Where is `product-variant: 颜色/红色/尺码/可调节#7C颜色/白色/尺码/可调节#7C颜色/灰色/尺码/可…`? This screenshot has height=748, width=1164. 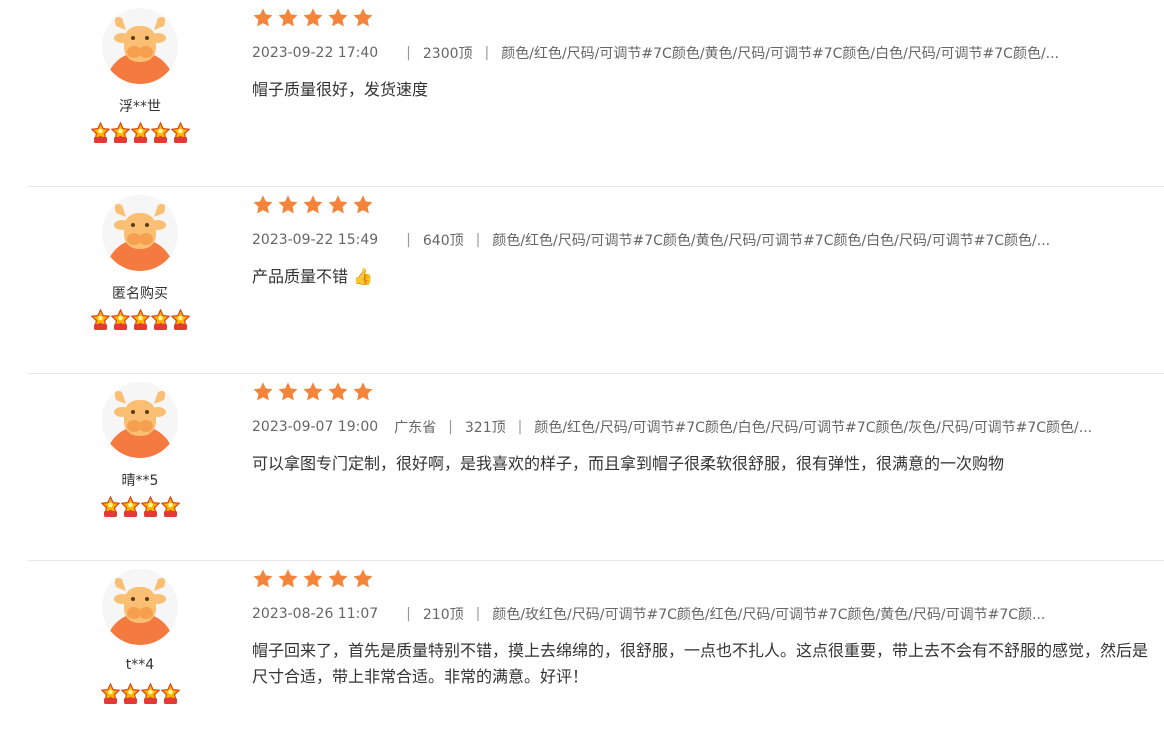 product-variant: 颜色/红色/尺码/可调节#7C颜色/白色/尺码/可调节#7C颜色/灰色/尺码/可… is located at coordinates (813, 428).